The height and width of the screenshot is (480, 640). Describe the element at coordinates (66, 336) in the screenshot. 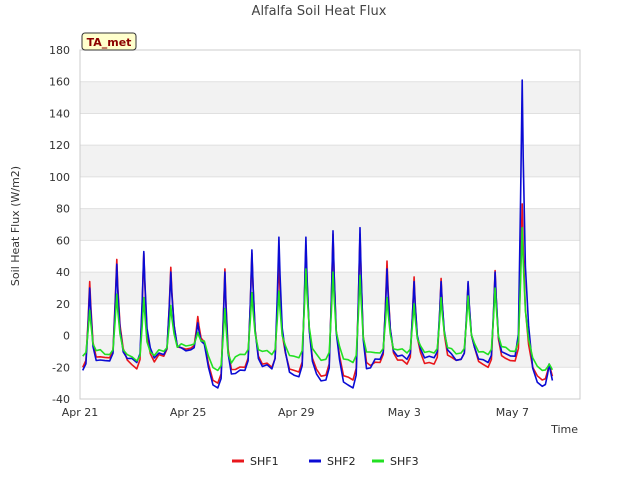

I see `y-tick-label: 0` at that location.